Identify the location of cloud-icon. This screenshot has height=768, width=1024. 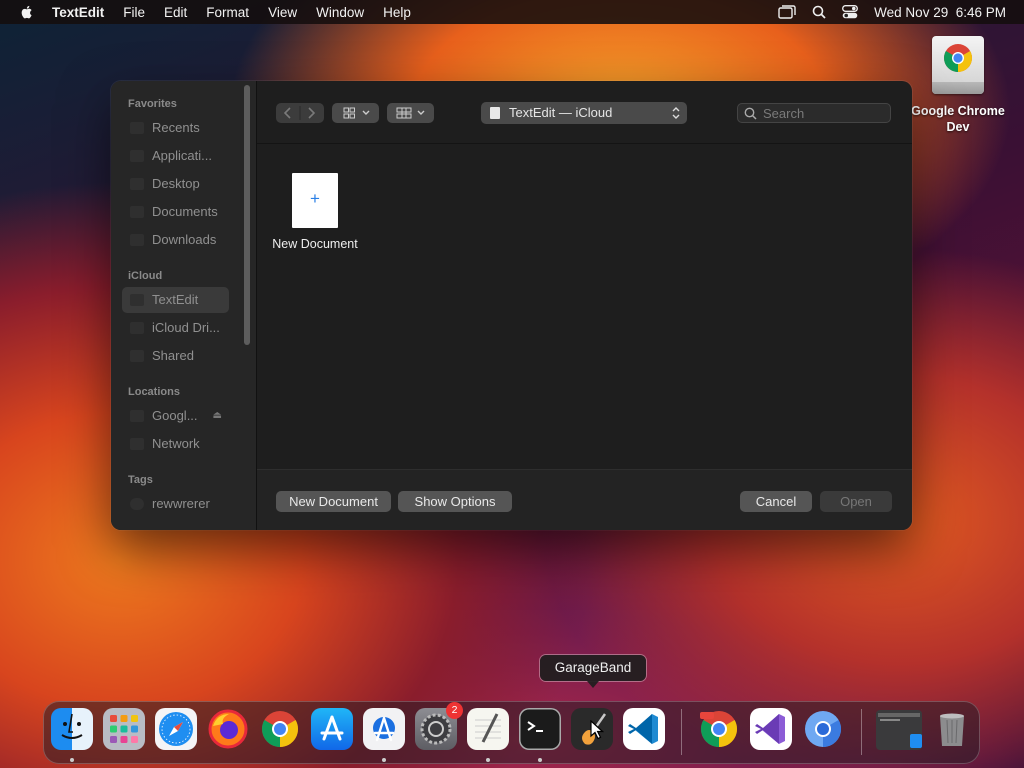
(137, 328).